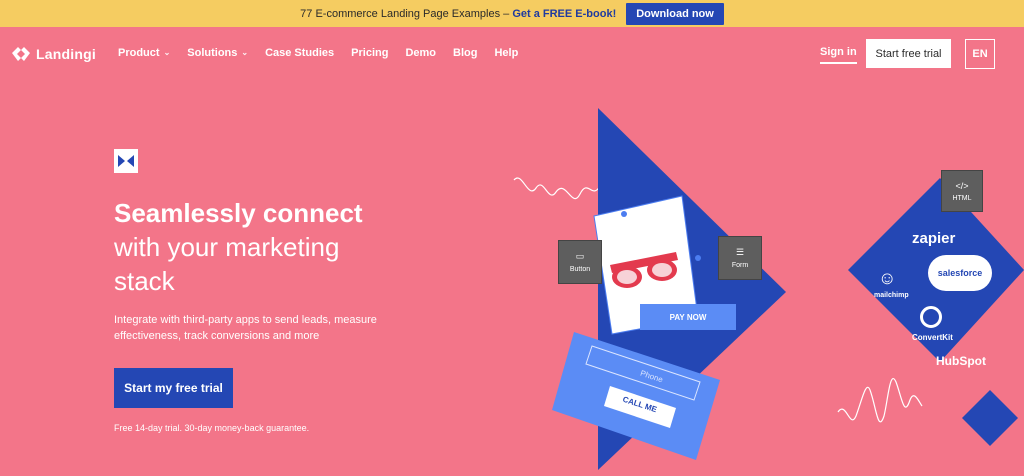 This screenshot has width=1024, height=476. Describe the element at coordinates (740, 258) in the screenshot. I see `form-widget-chip: ☰ Form` at that location.